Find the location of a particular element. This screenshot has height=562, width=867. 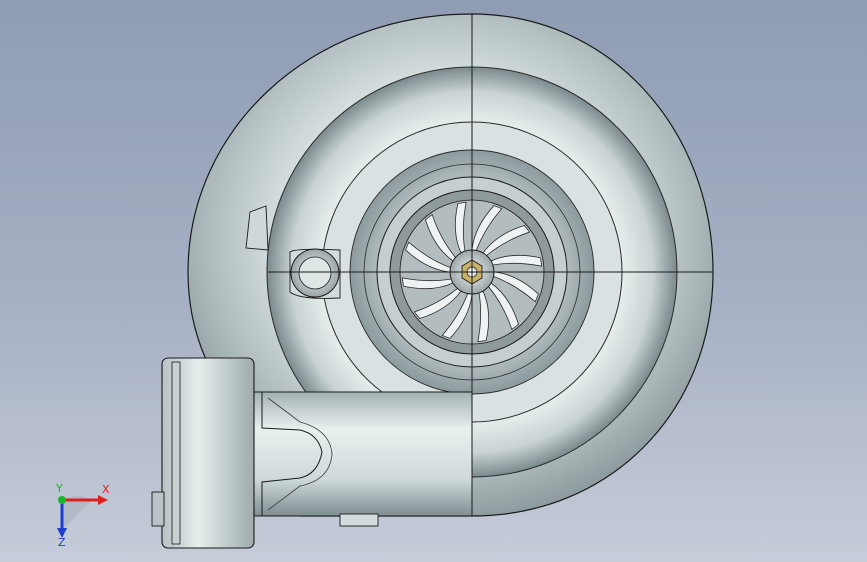

y-axis-label: Y is located at coordinates (59, 488).